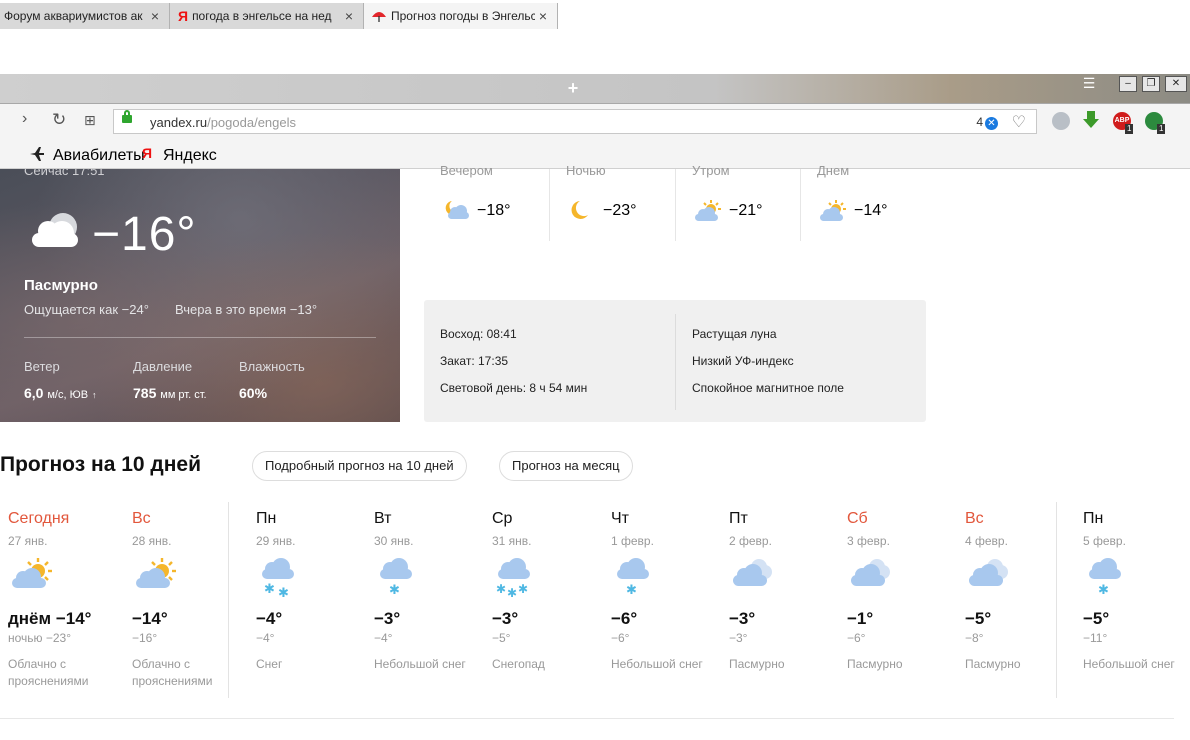 This screenshot has height=740, width=1190. I want to click on new-tab-button: +, so click(573, 88).